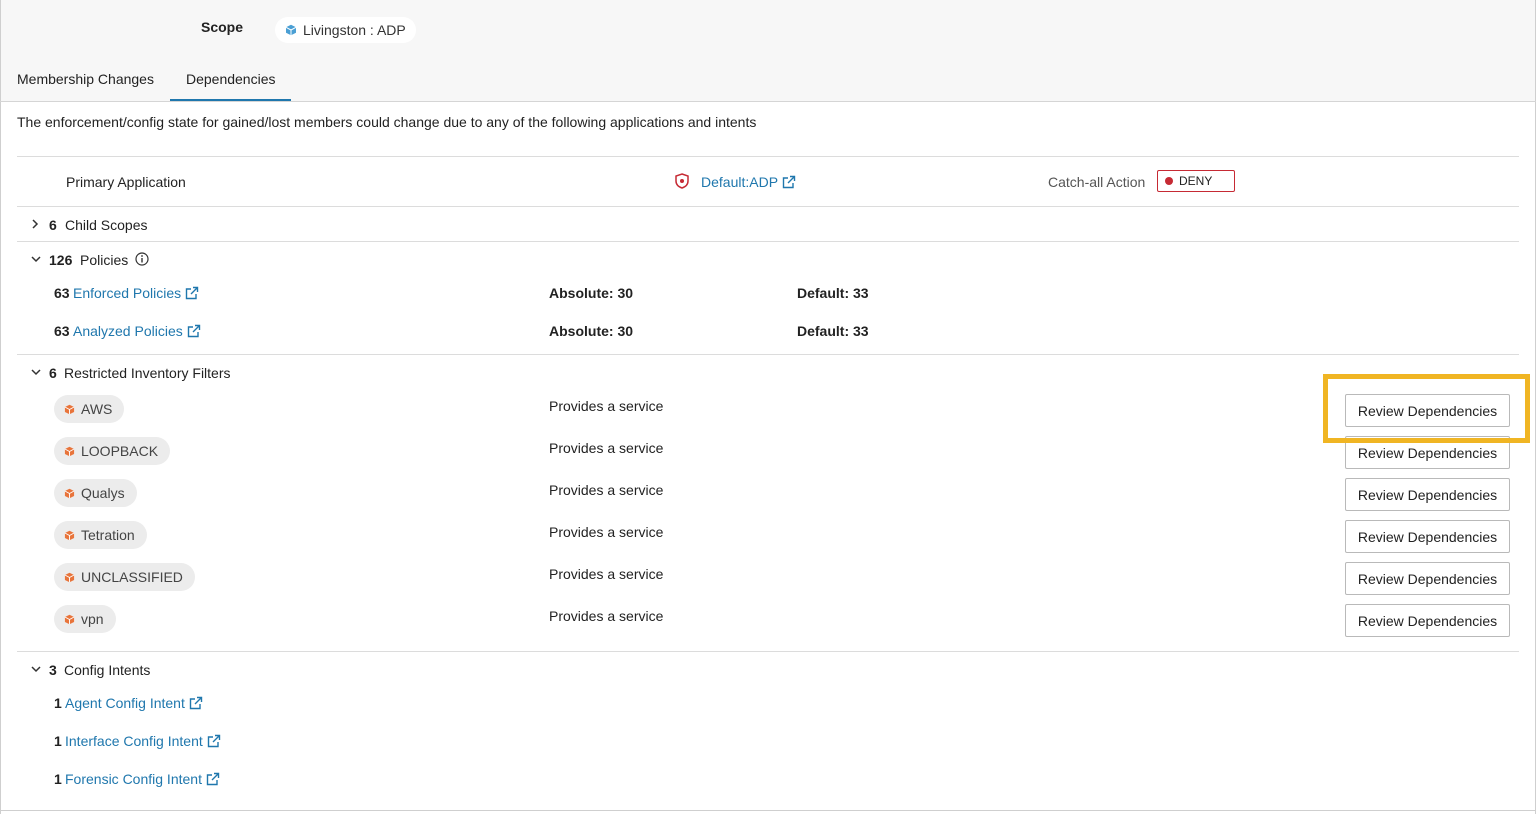 The image size is (1536, 814). What do you see at coordinates (62, 293) in the screenshot?
I see `enforced-policies-count: 63` at bounding box center [62, 293].